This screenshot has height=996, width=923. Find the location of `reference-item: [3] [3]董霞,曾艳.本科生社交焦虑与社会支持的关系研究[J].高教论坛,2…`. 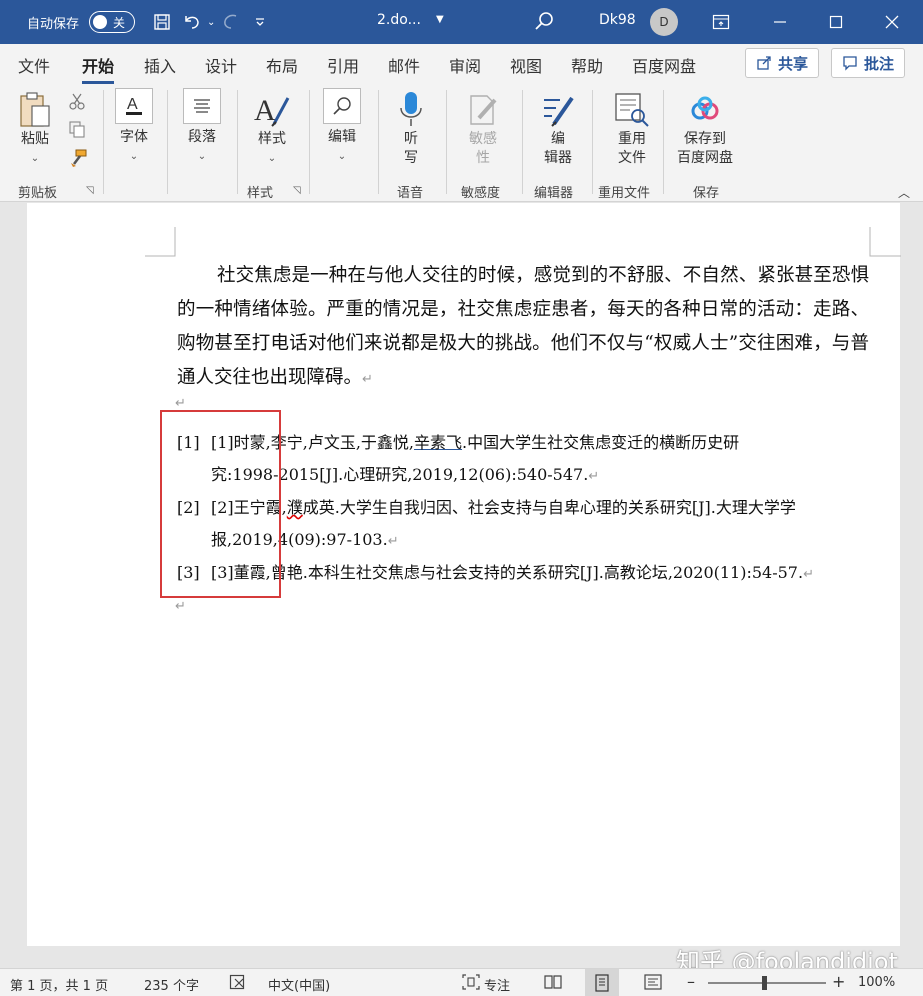

reference-item: [3] [3]董霞,曾艳.本科生社交焦虑与社会支持的关系研究[J].高教论坛,2… is located at coordinates (527, 573).